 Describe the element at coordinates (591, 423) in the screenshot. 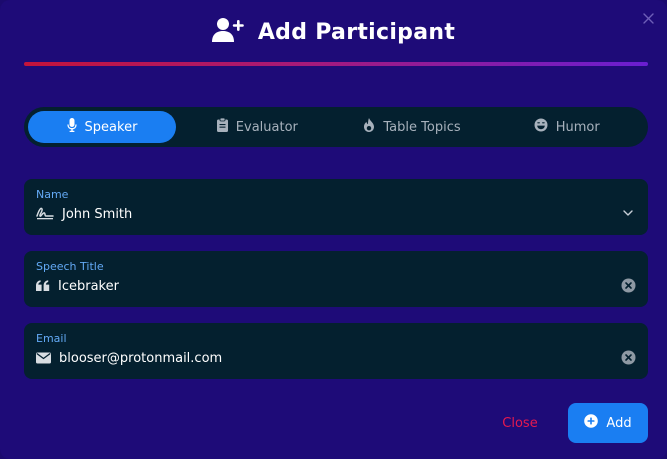

I see `plus-circle-icon` at that location.